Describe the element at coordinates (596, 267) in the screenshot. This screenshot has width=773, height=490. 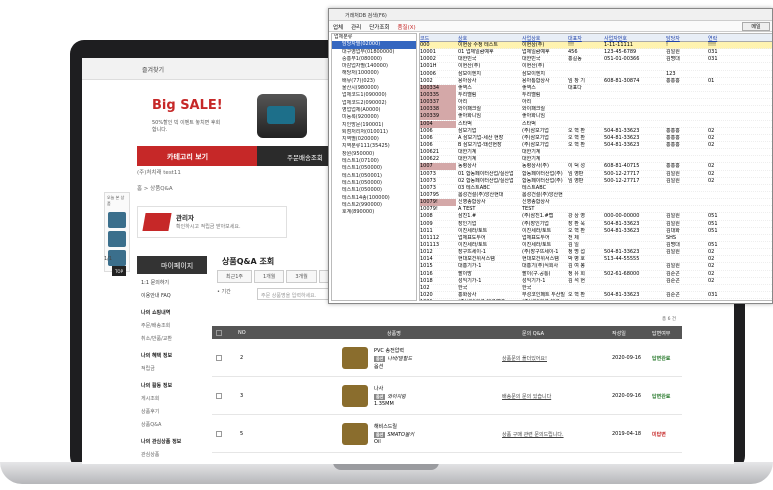
I see `grid-row: 1015 대흥기가-1 대흥기(주)식회사 김 여 봉 김일원 02` at that location.